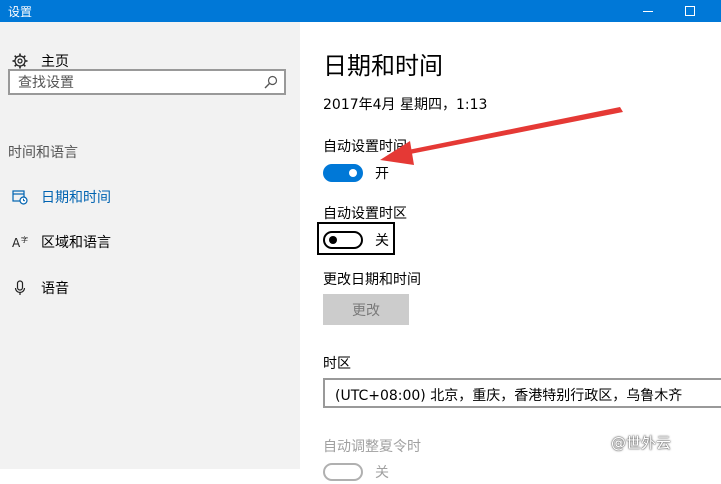  What do you see at coordinates (366, 309) in the screenshot?
I see `change-button: 更改` at bounding box center [366, 309].